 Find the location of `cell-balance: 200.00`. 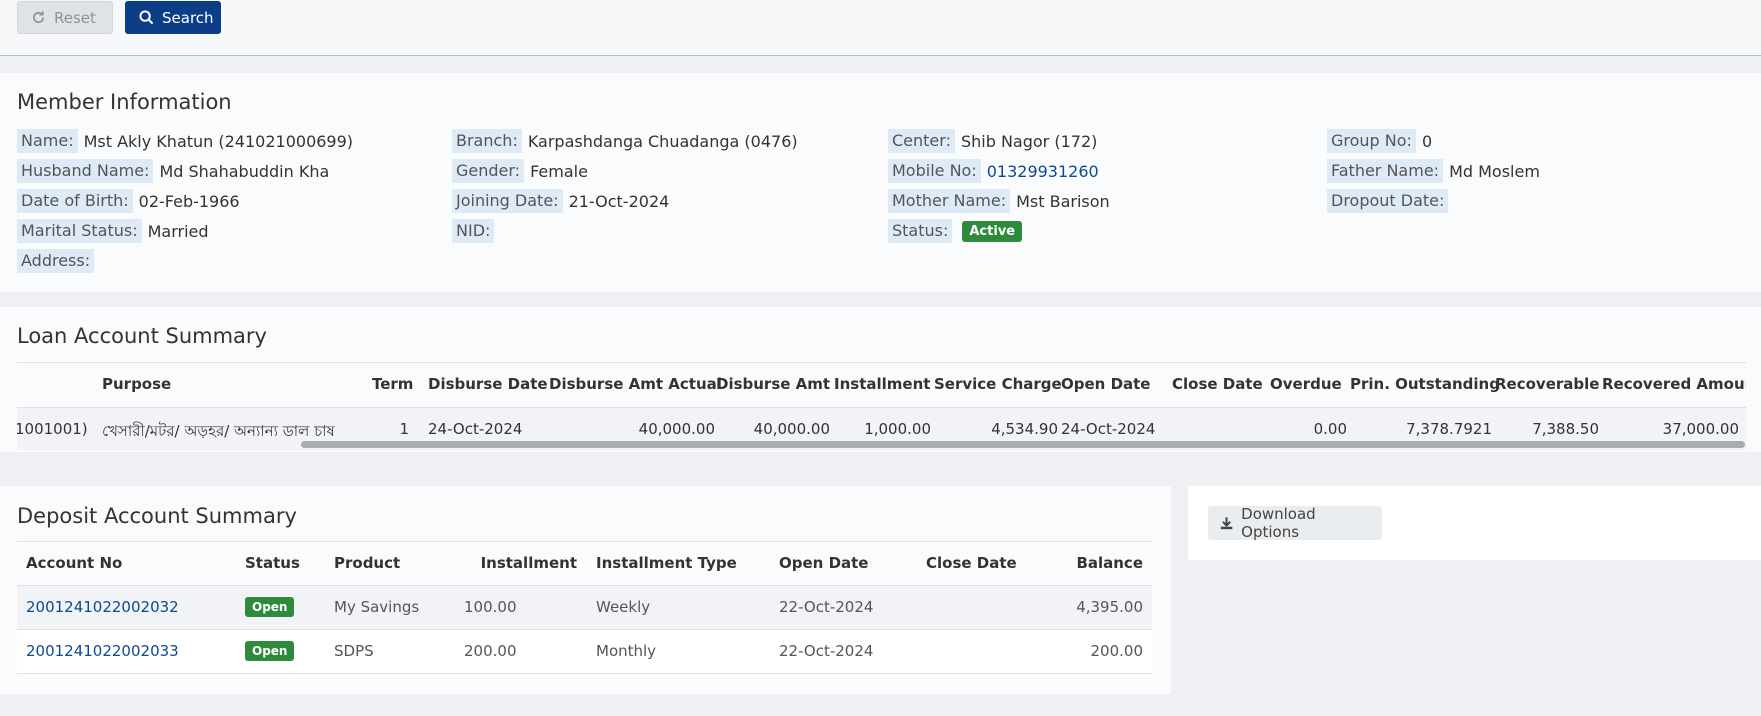

cell-balance: 200.00 is located at coordinates (1117, 651).